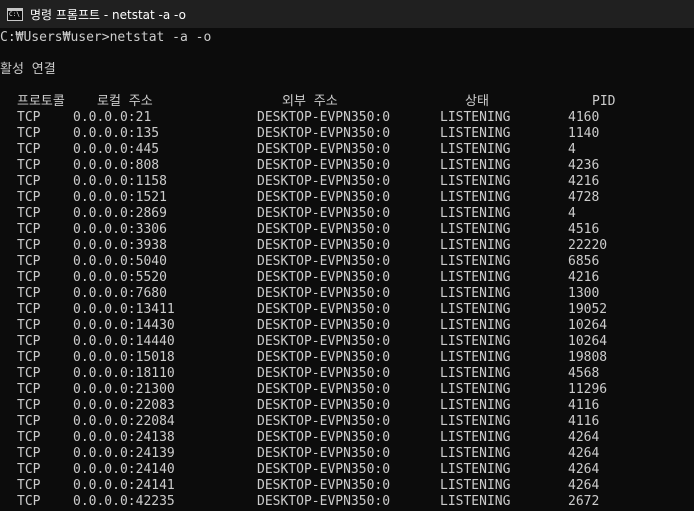 The width and height of the screenshot is (694, 511). What do you see at coordinates (124, 325) in the screenshot?
I see `row-local-address: 0.0.0.0:14430` at bounding box center [124, 325].